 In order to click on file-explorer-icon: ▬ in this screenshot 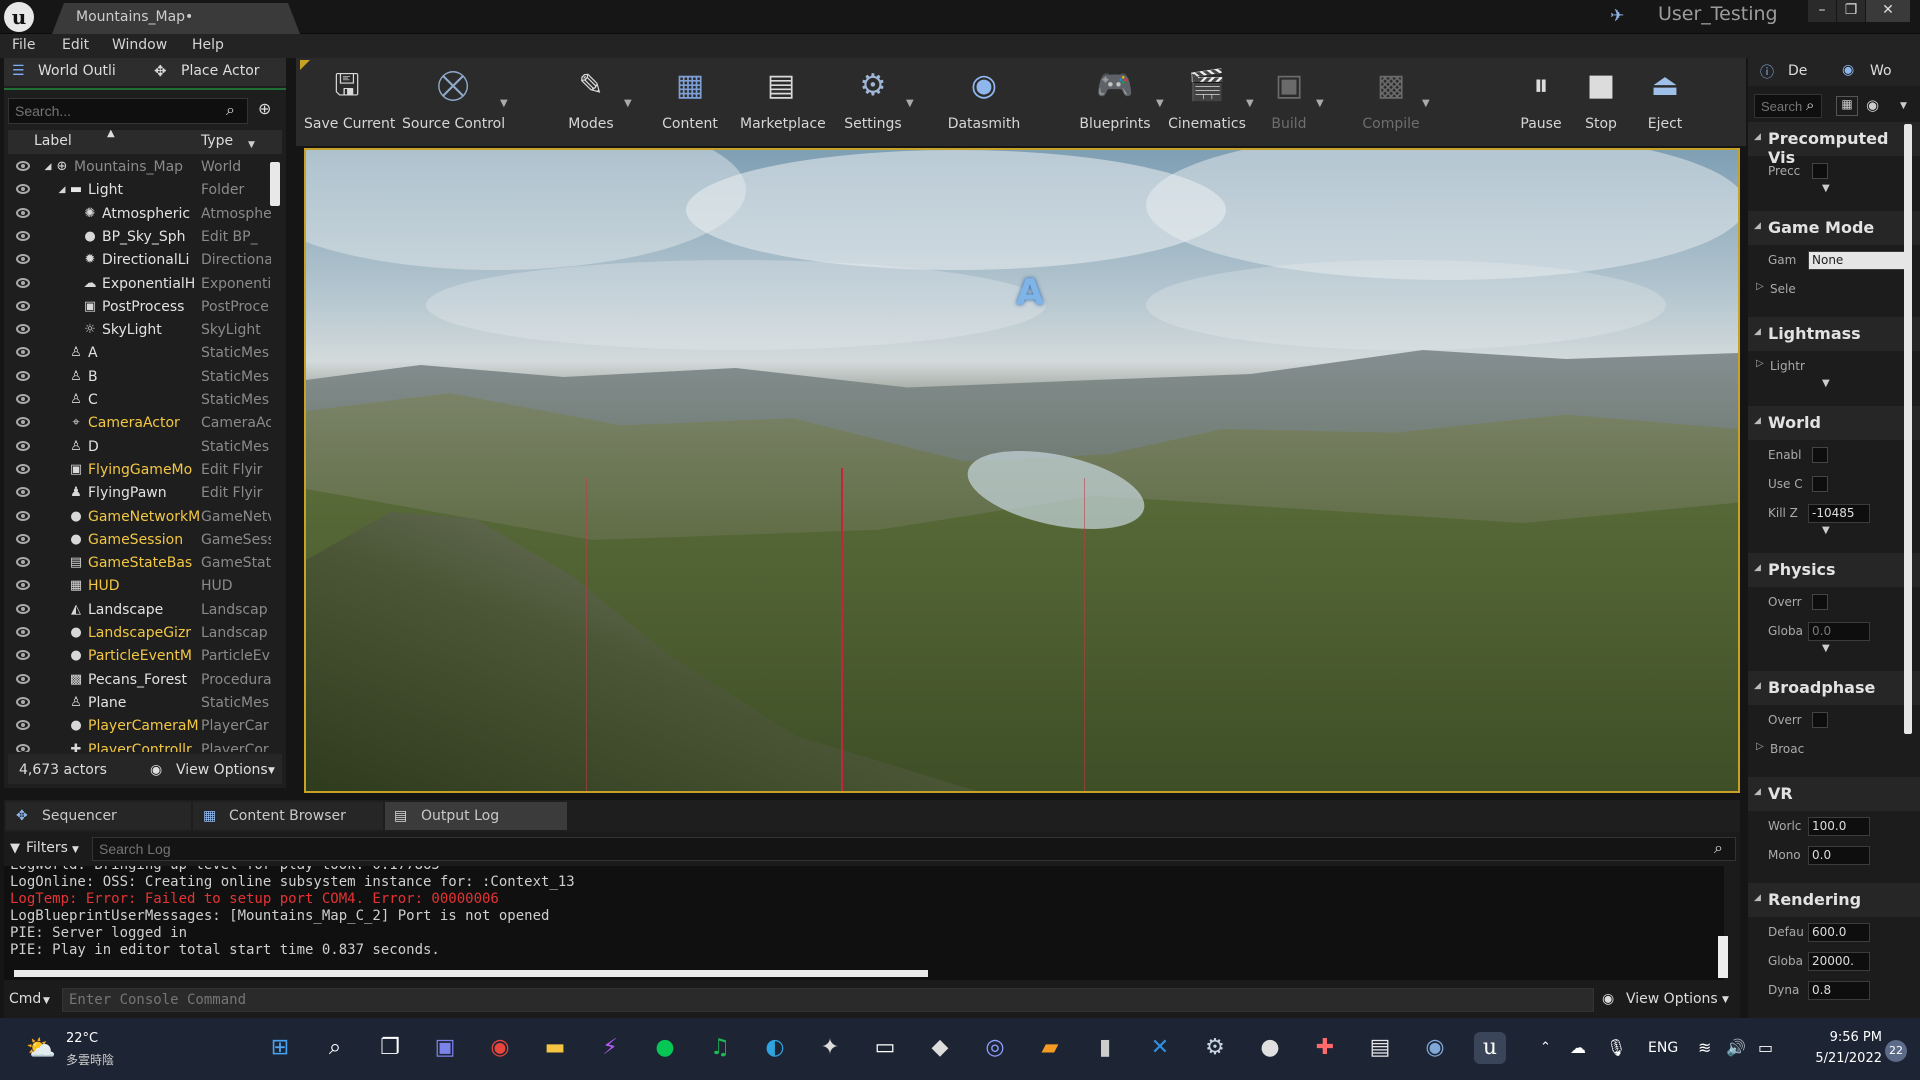, I will do `click(555, 1048)`.